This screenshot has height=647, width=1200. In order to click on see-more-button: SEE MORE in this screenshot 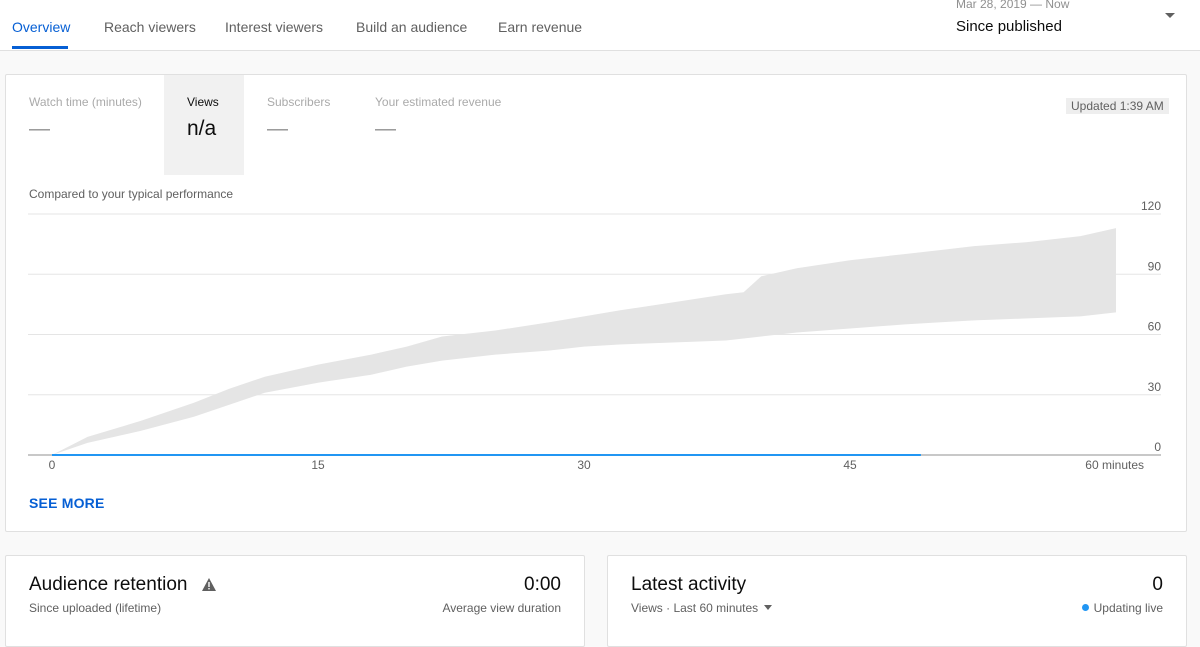, I will do `click(67, 503)`.